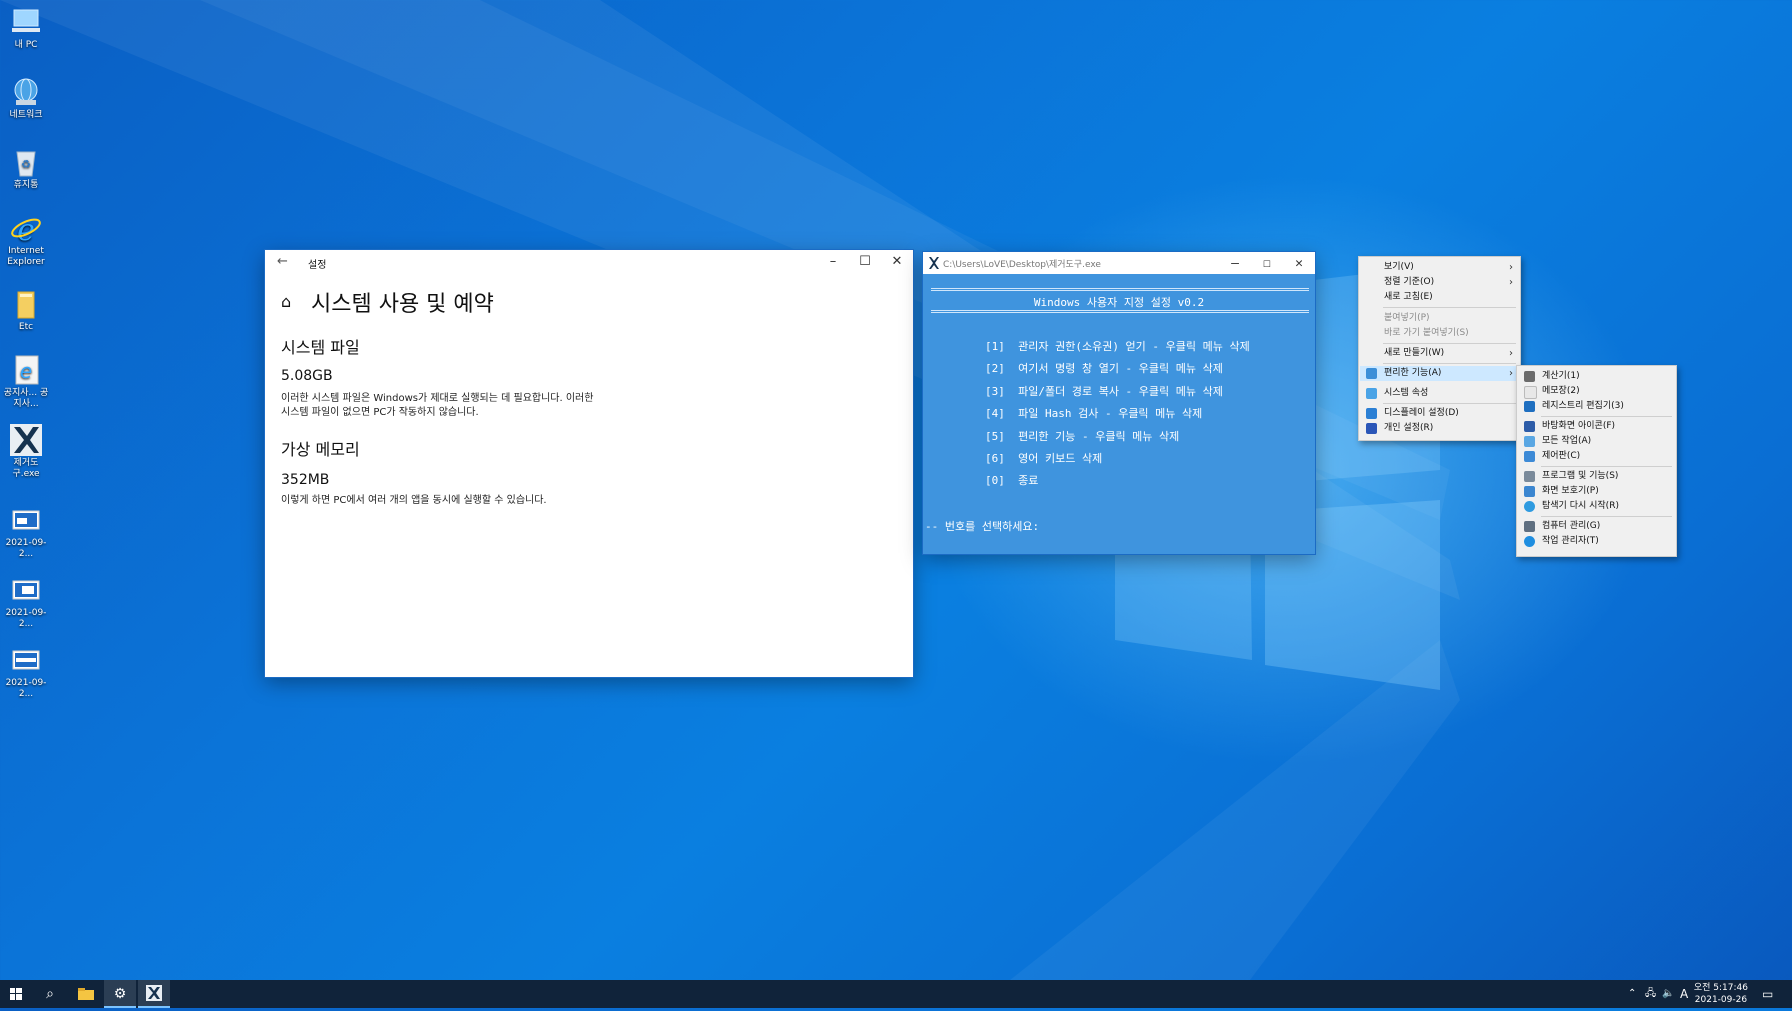 The image size is (1792, 1011). Describe the element at coordinates (1529, 476) in the screenshot. I see `programs-icon` at that location.